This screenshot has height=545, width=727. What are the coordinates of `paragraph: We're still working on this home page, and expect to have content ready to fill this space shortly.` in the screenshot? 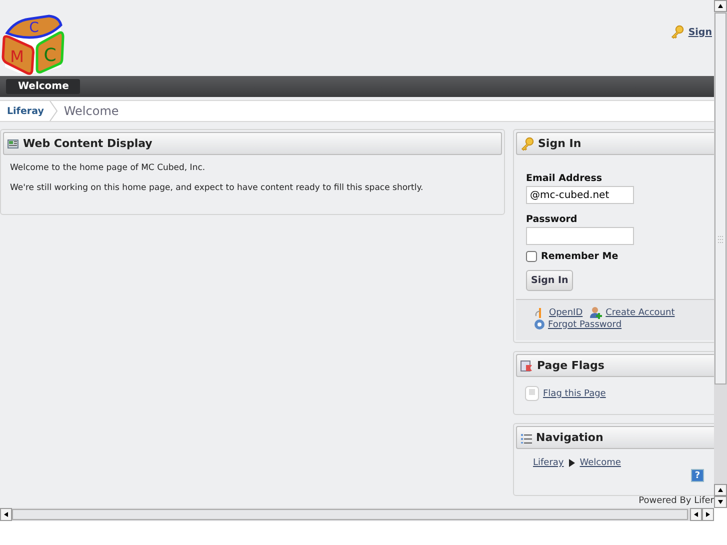 It's located at (217, 188).